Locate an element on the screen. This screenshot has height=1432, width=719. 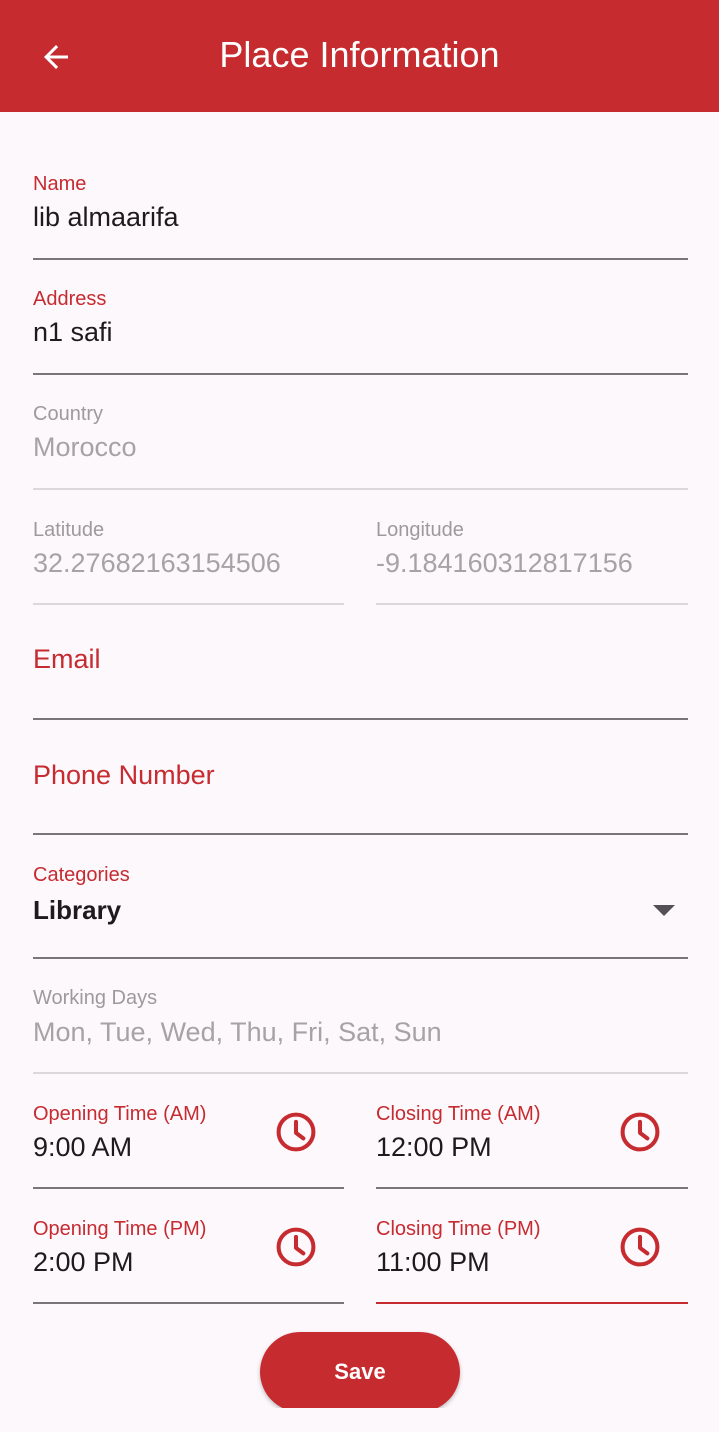
longitude-label: Longitude is located at coordinates (420, 530).